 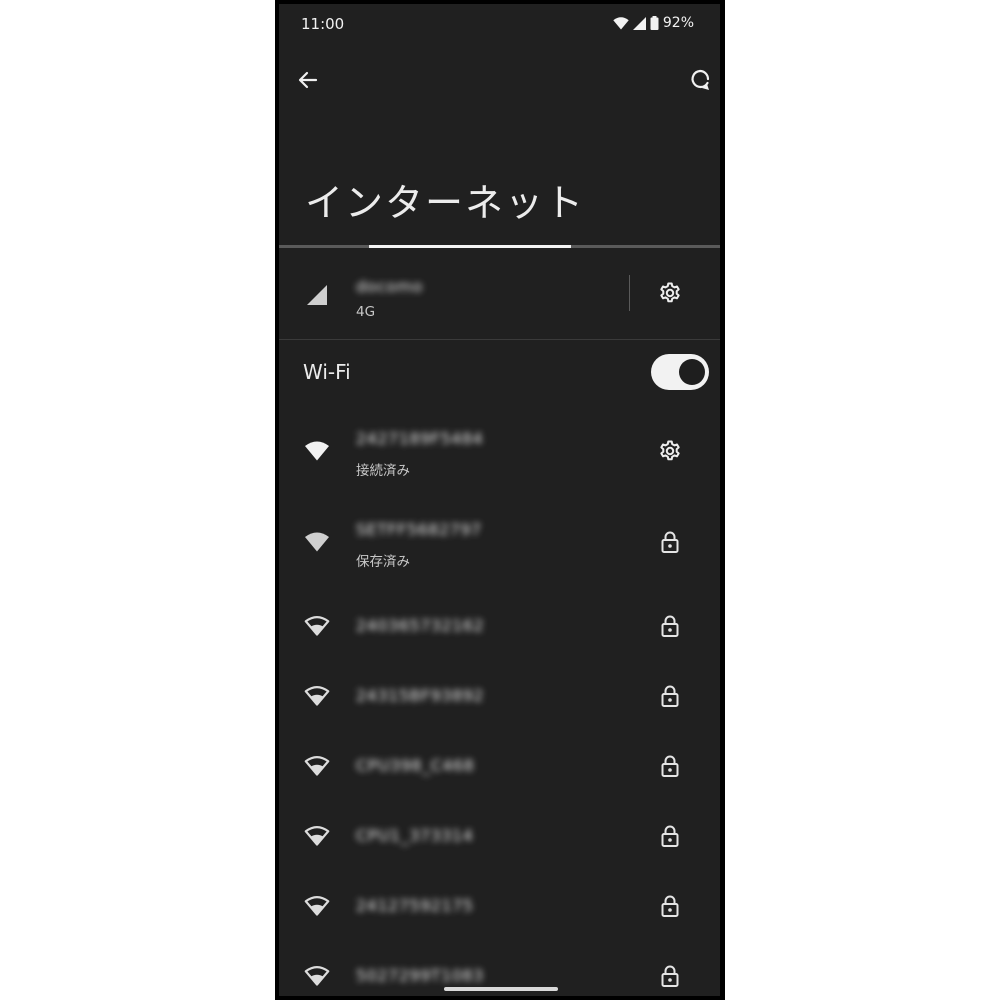 I want to click on wifi-network-ssid: 2427189F5484, so click(x=420, y=438).